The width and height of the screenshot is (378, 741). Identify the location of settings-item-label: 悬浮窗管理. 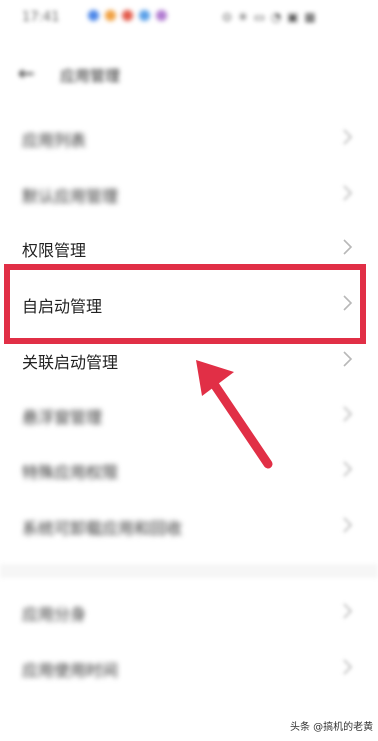
(62, 417).